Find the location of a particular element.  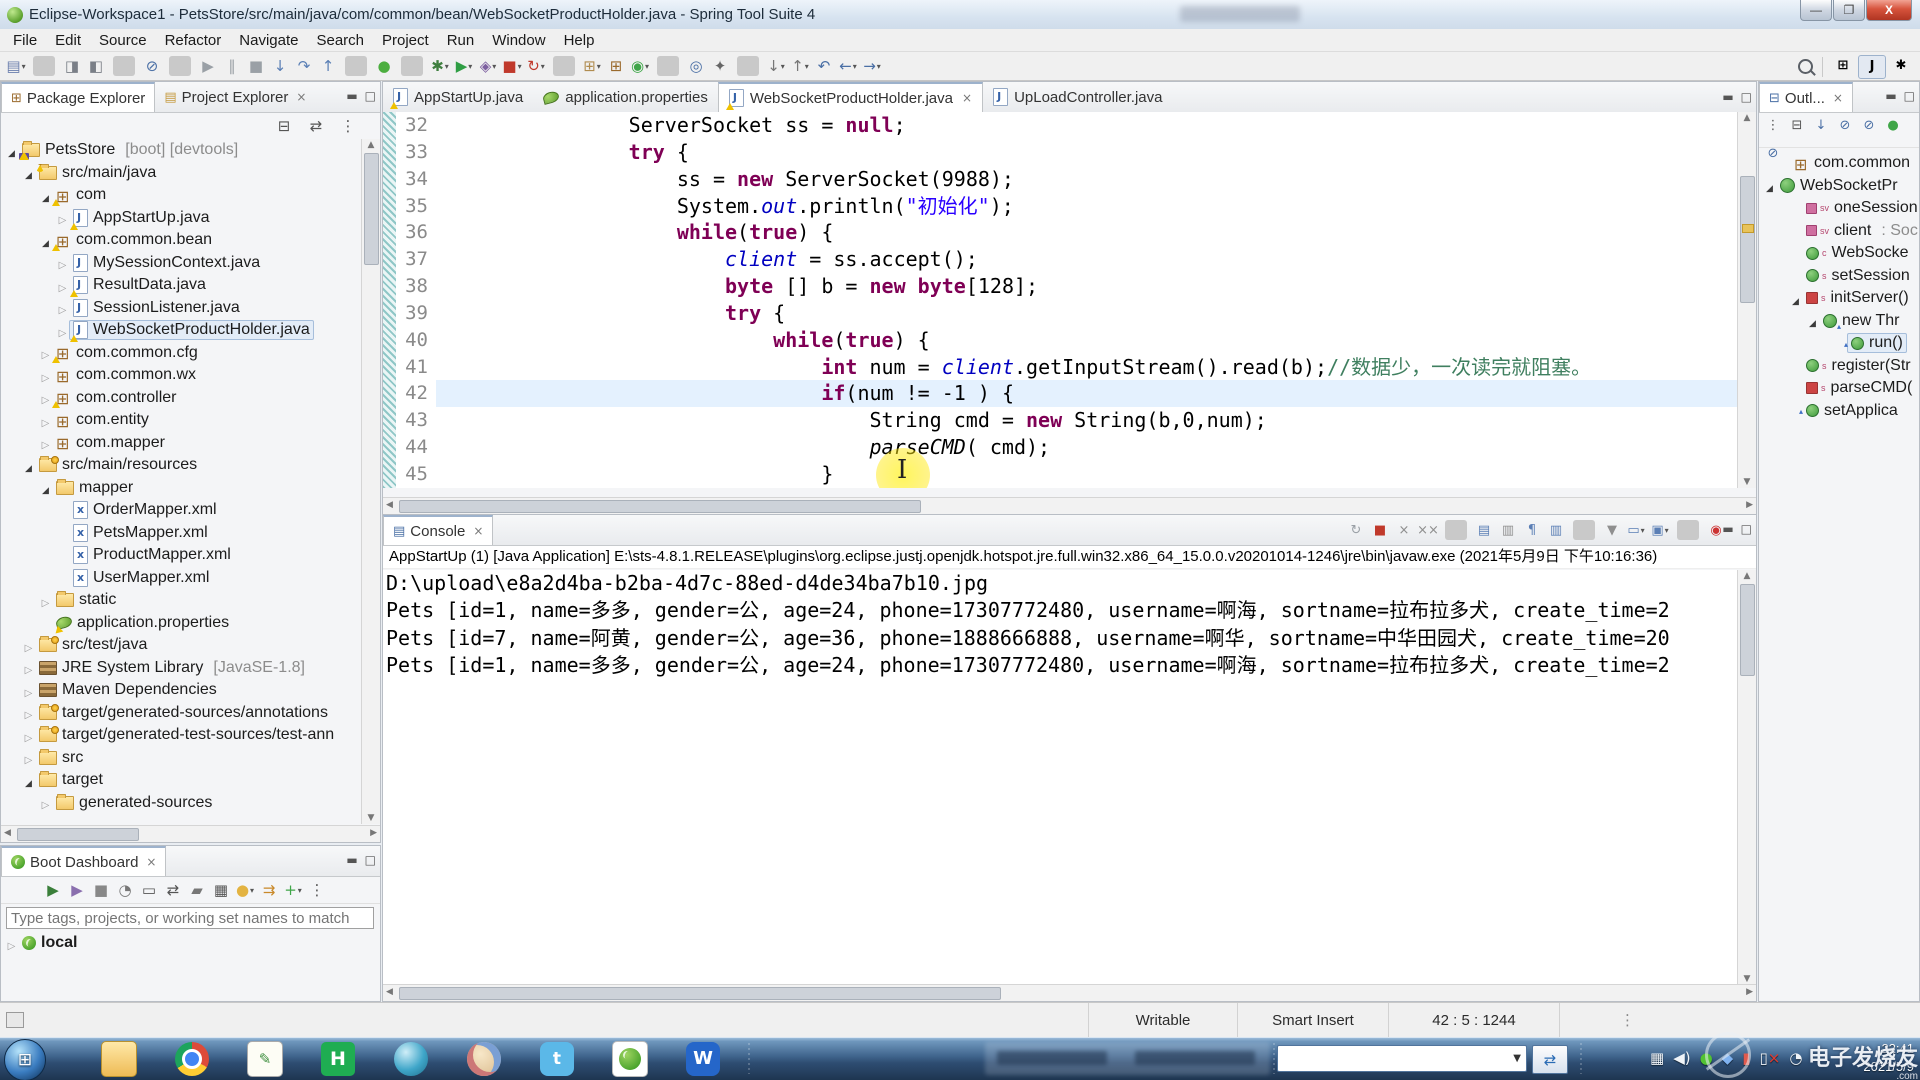

resume-icon: ▶▾ is located at coordinates (208, 66).